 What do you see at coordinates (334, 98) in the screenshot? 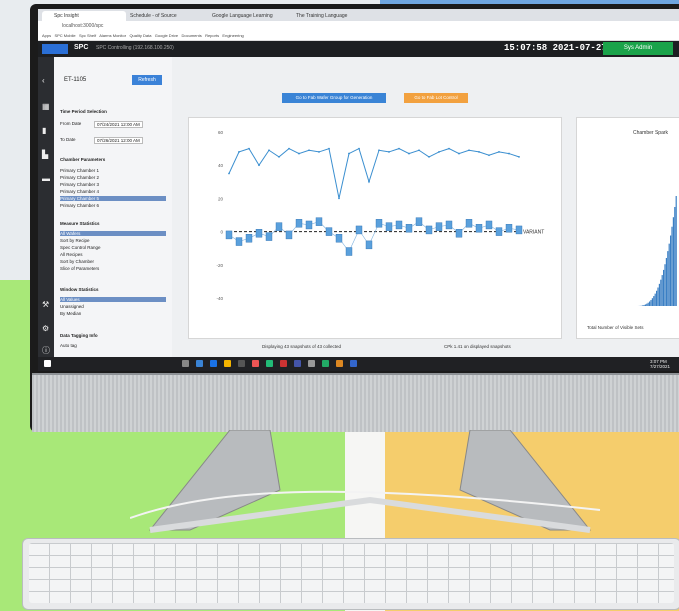
I see `wafer-group-button: Go to Fab Wafer Group for Generation` at bounding box center [334, 98].